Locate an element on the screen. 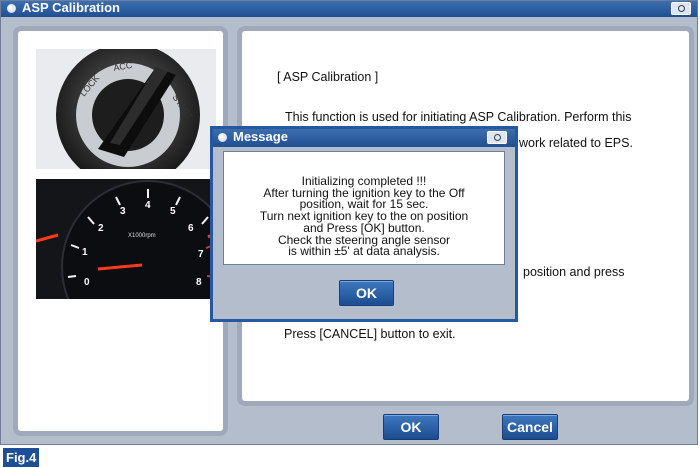 The image size is (700, 468). window-title-bar: ASP Calibration is located at coordinates (349, 8).